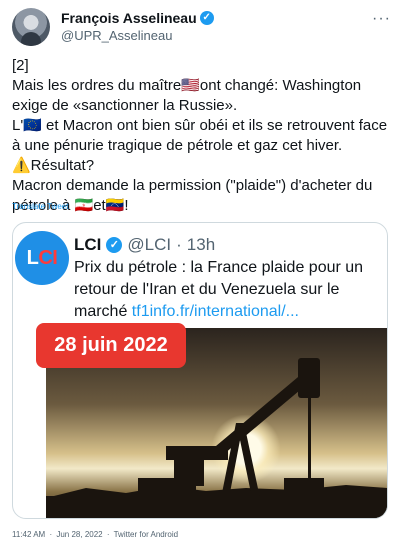 This screenshot has width=401, height=550. What do you see at coordinates (129, 18) in the screenshot?
I see `author-display-name: François Asselineau` at bounding box center [129, 18].